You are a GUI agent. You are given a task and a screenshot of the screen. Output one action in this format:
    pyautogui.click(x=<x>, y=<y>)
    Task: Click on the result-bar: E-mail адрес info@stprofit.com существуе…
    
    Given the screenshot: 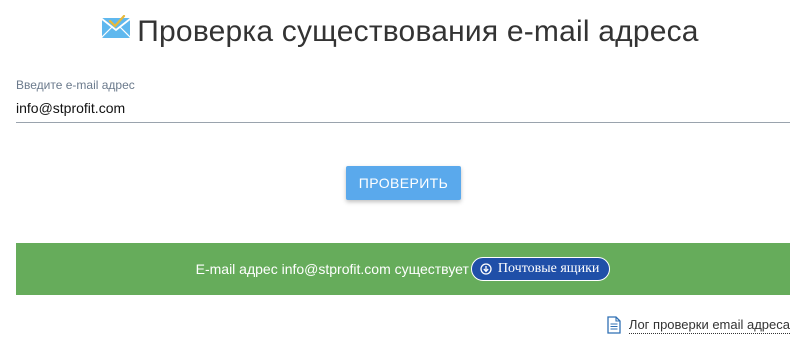 What is the action you would take?
    pyautogui.click(x=403, y=269)
    